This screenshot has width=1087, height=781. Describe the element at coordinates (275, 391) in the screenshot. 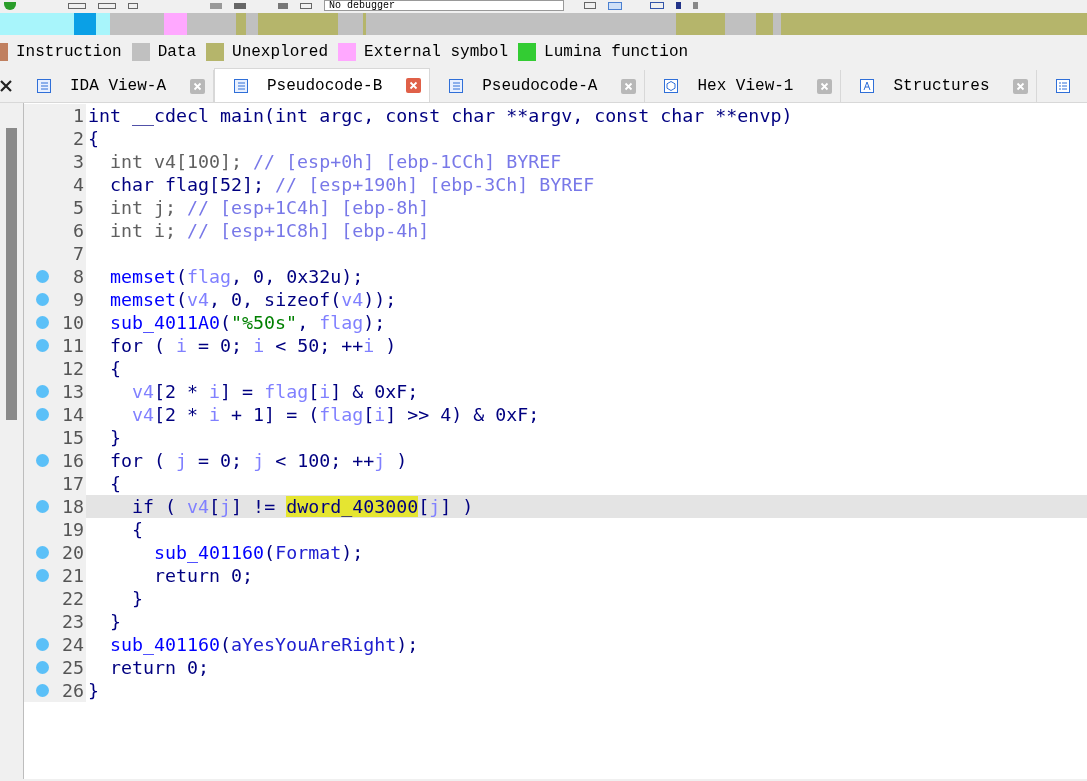

I see `code-line: v4[2 * i] = flag[i] & 0xF;` at that location.